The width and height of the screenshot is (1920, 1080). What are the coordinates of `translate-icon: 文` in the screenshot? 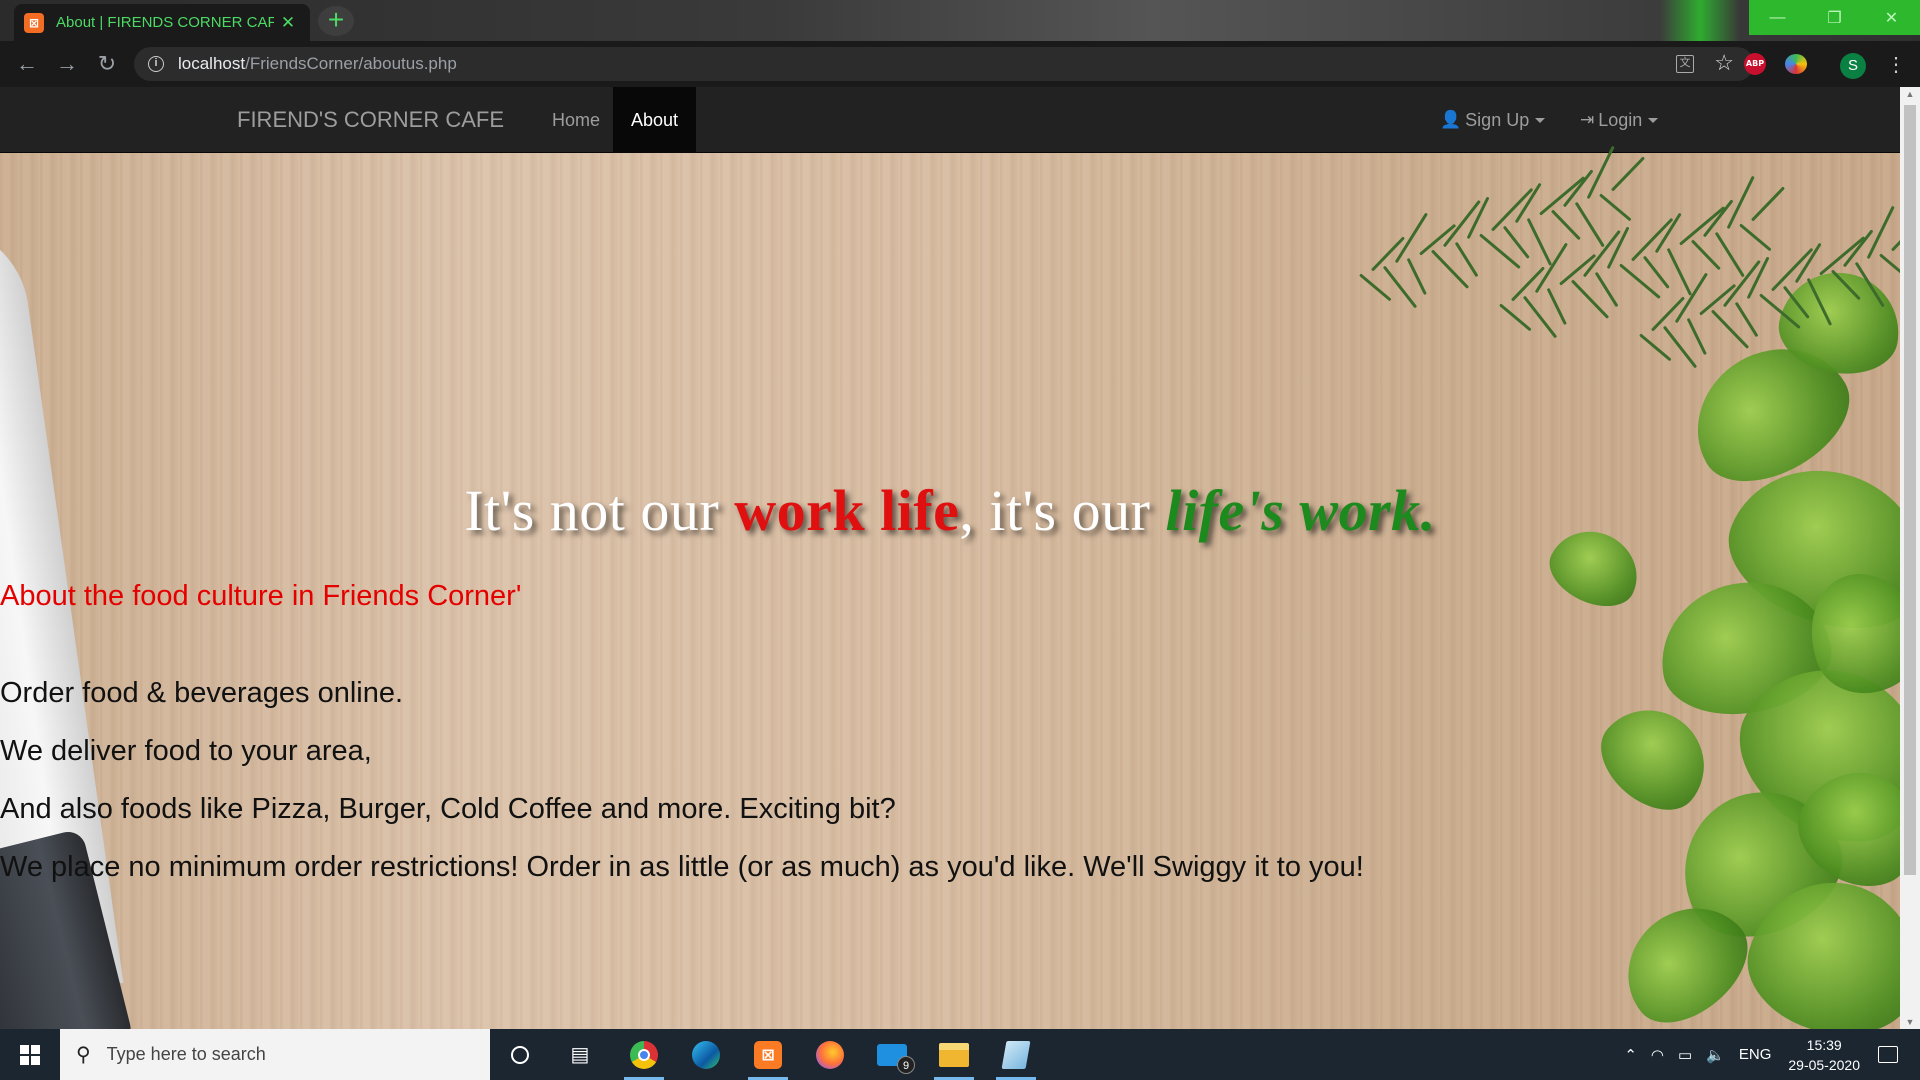 It's located at (1685, 64).